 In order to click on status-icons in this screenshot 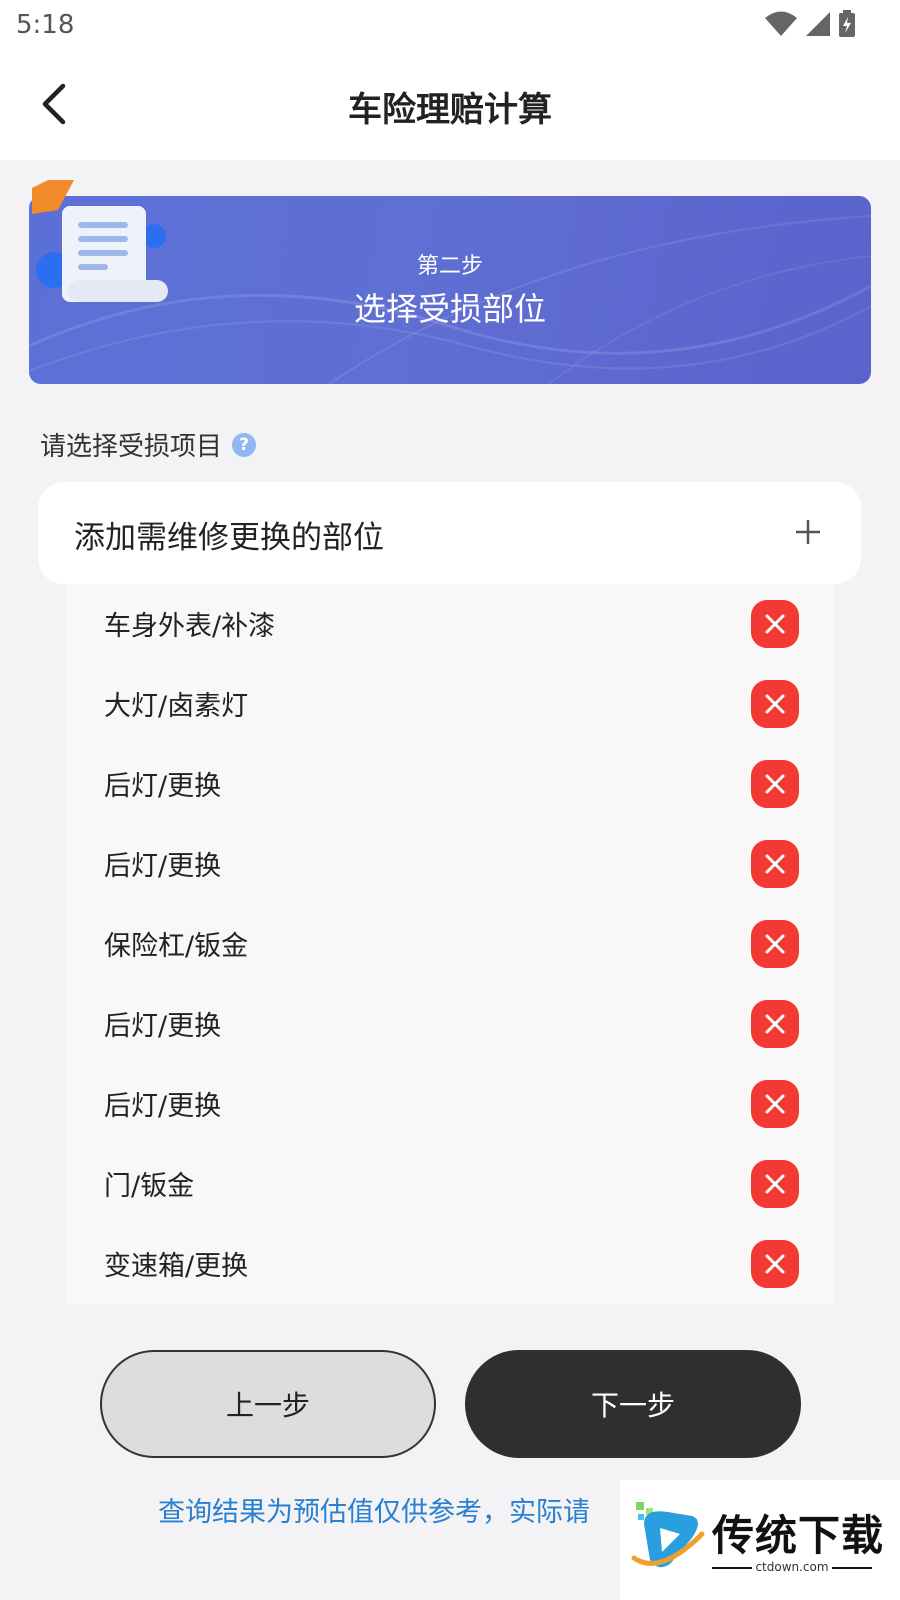, I will do `click(810, 24)`.